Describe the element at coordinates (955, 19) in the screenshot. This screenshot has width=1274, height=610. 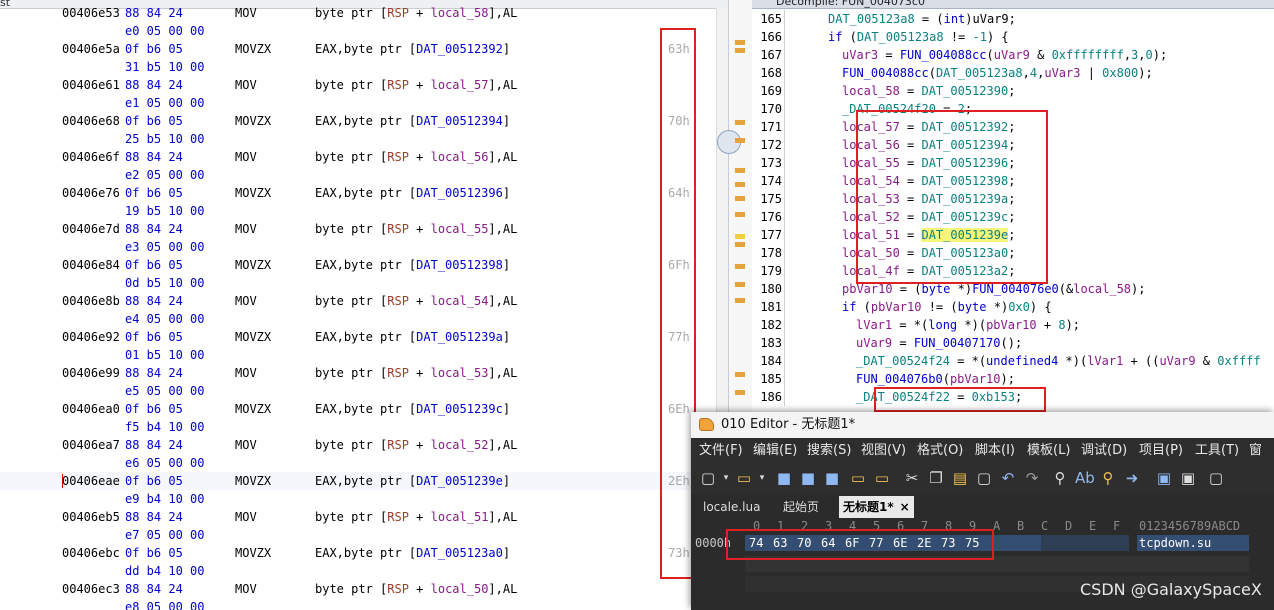
I see `code-token: int` at that location.